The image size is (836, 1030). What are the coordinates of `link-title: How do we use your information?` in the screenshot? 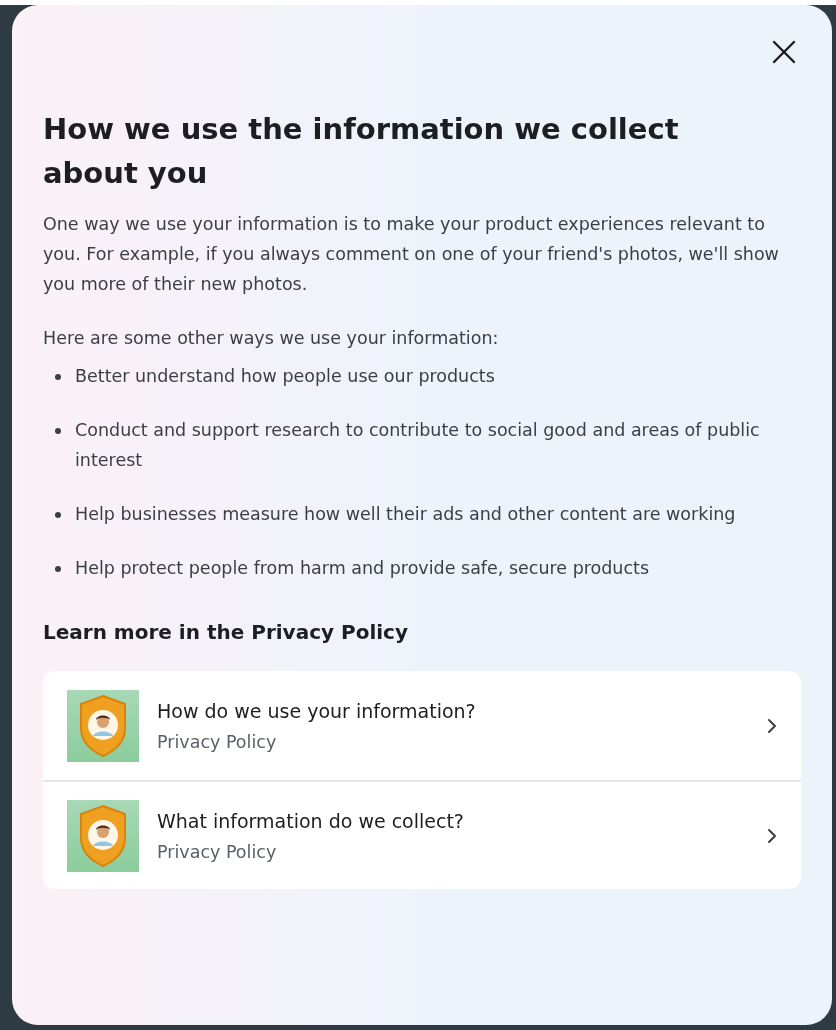 It's located at (317, 711).